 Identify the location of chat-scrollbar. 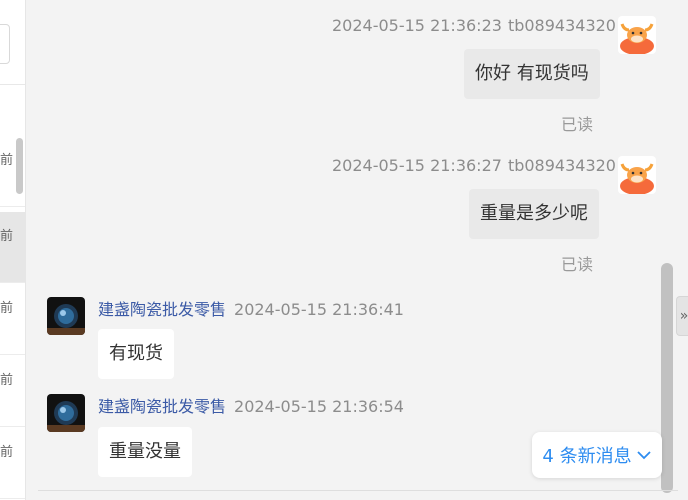
(667, 378).